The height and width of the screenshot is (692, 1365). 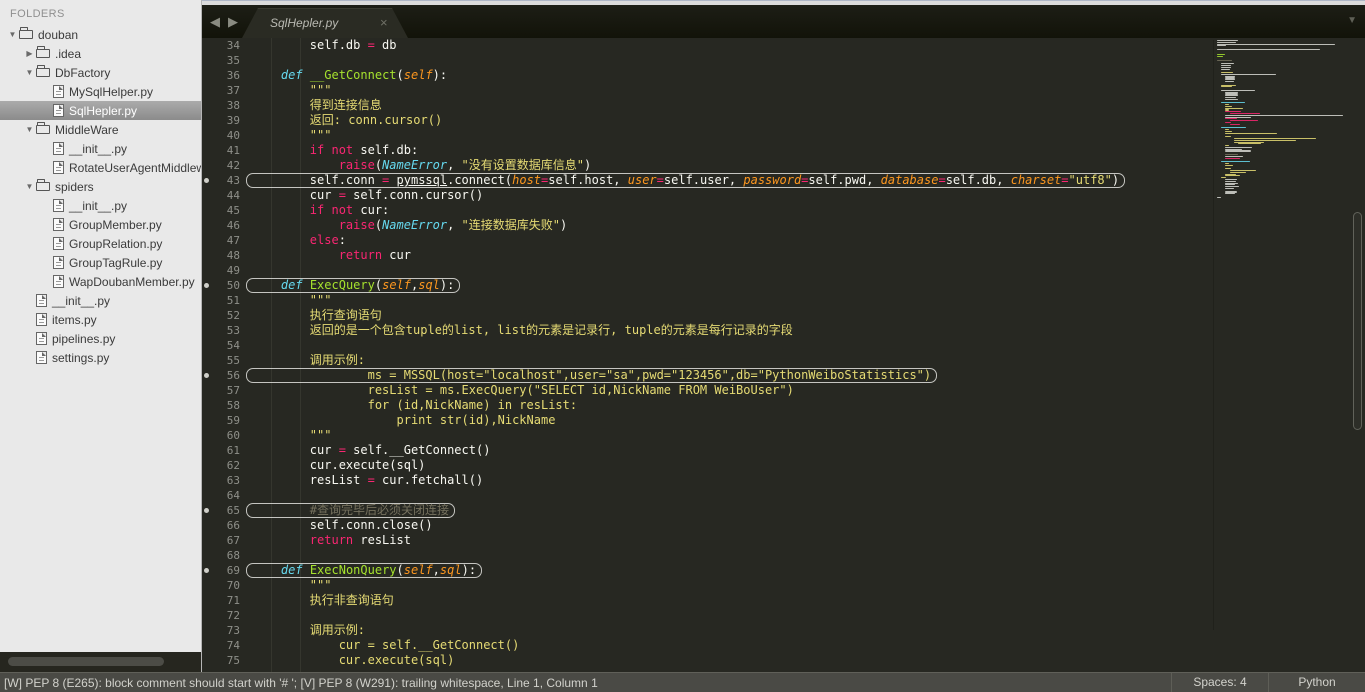 What do you see at coordinates (707, 270) in the screenshot?
I see `code-line-49: 49` at bounding box center [707, 270].